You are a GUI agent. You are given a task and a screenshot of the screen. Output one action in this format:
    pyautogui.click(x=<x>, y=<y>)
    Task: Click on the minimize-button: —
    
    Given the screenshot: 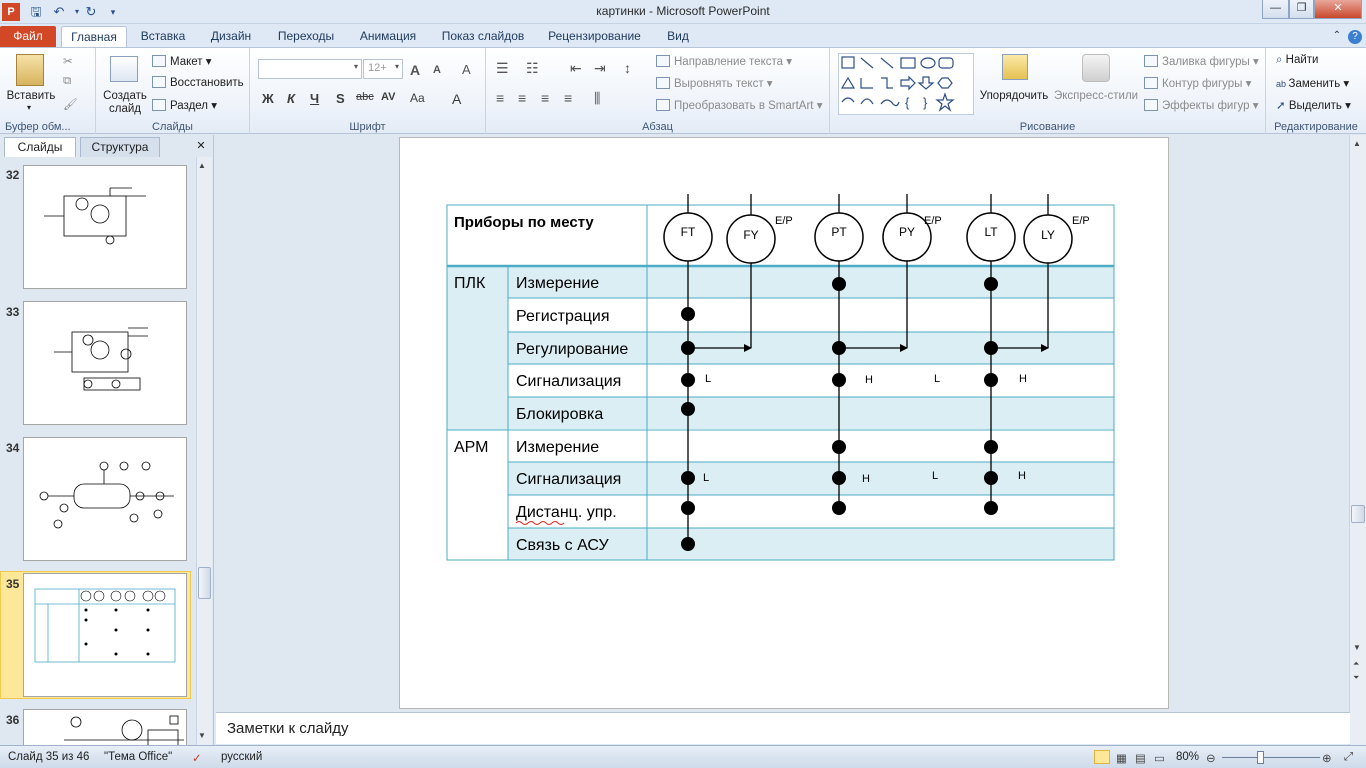 What is the action you would take?
    pyautogui.click(x=1275, y=9)
    